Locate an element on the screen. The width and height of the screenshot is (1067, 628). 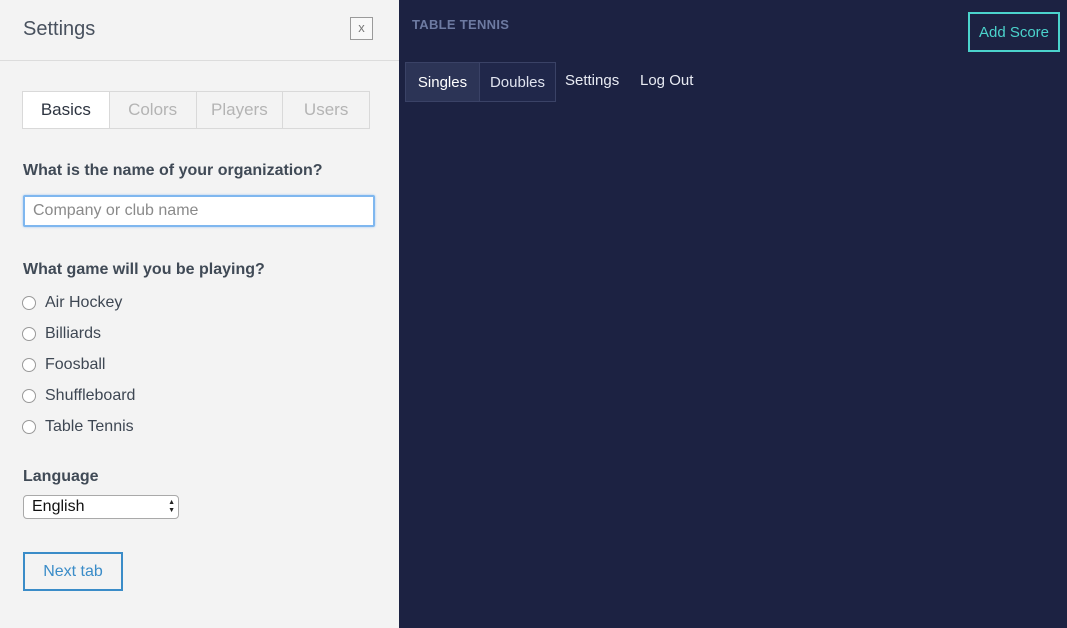
tab-users: Users is located at coordinates (325, 110).